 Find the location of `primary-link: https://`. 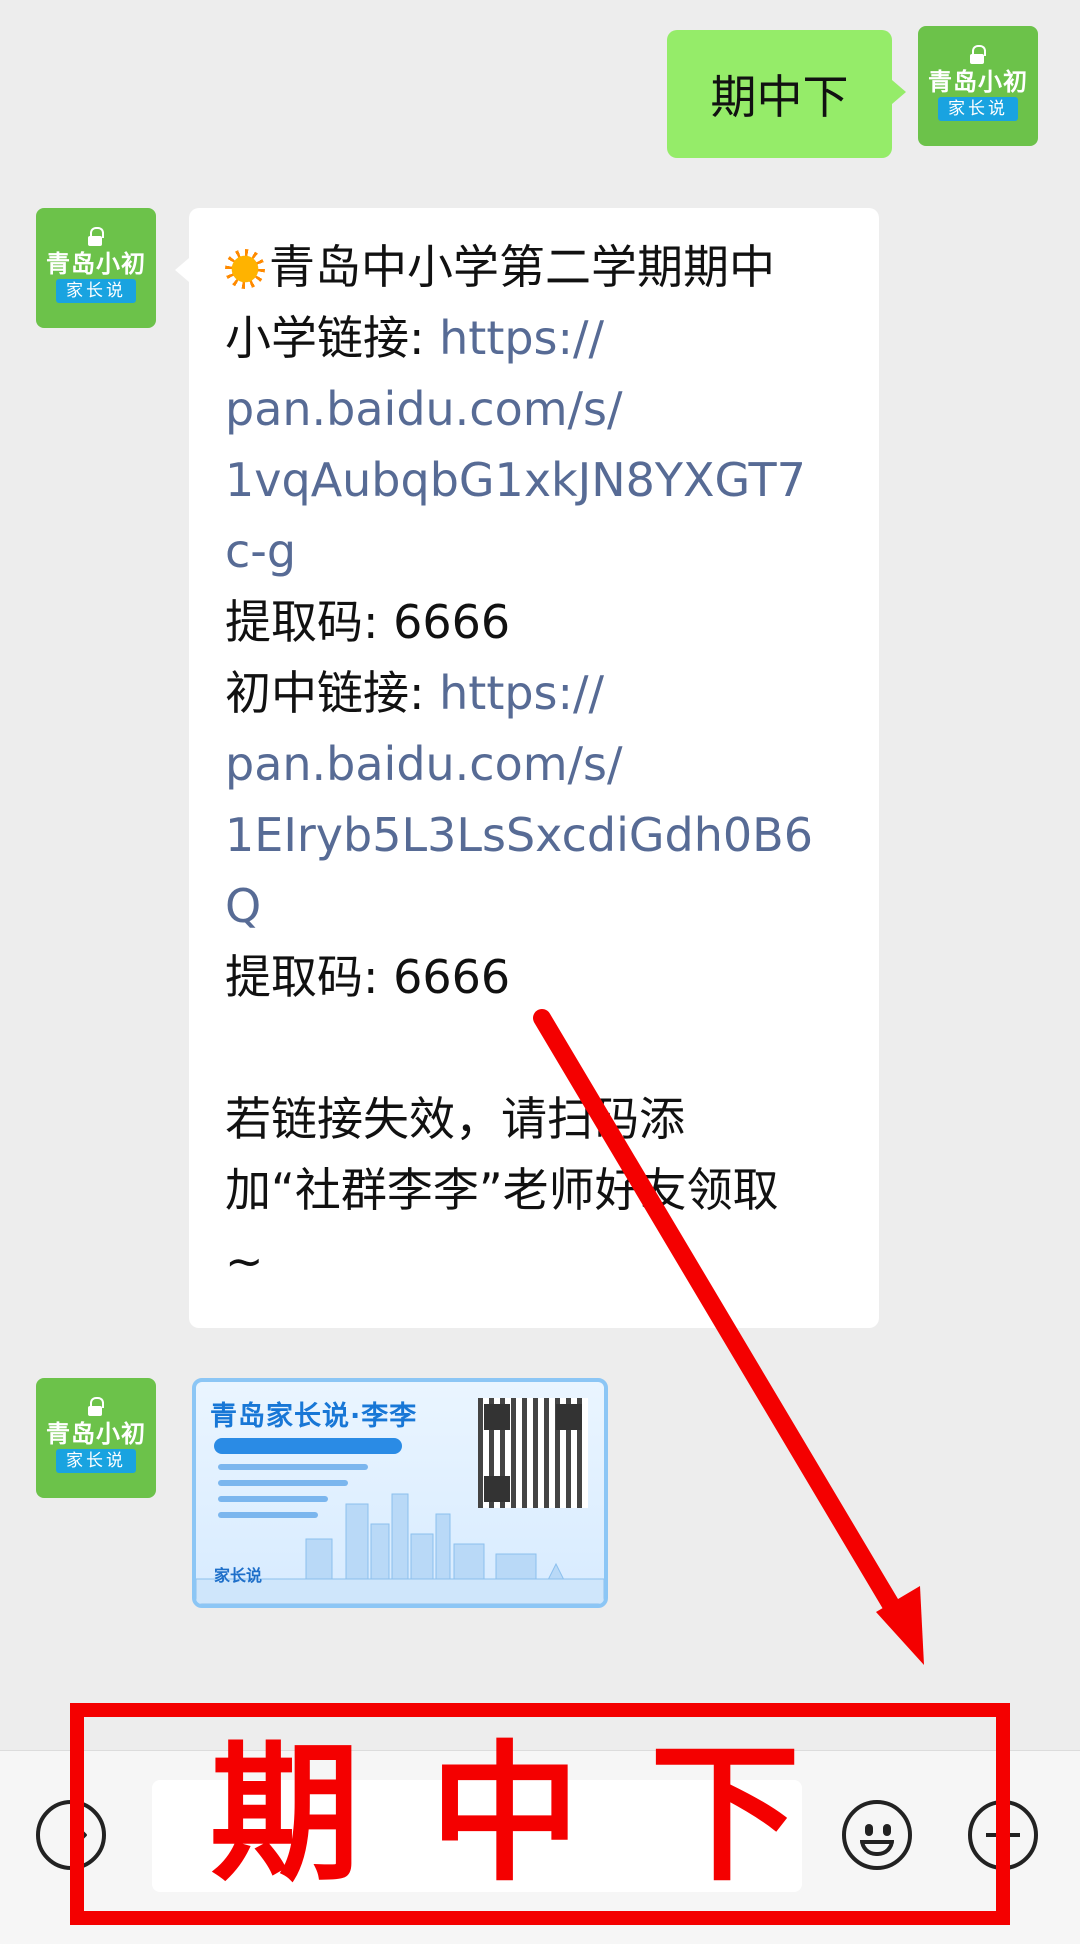

primary-link: https:// is located at coordinates (521, 338).